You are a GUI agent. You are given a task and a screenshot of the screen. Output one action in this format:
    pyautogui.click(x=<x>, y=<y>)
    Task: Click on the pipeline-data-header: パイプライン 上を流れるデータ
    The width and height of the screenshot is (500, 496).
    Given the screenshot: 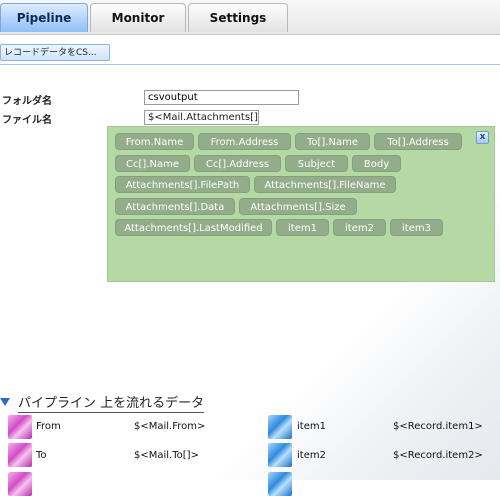 What is the action you would take?
    pyautogui.click(x=102, y=402)
    